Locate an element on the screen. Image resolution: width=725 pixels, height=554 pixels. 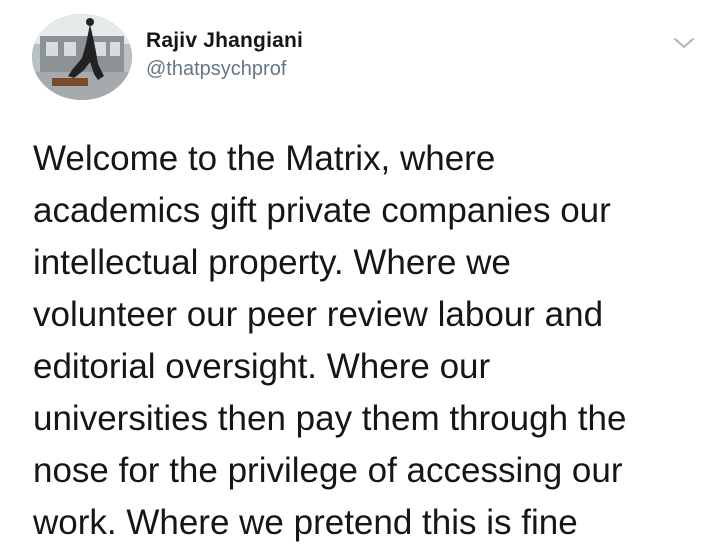
profile-photo-icon is located at coordinates (82, 57).